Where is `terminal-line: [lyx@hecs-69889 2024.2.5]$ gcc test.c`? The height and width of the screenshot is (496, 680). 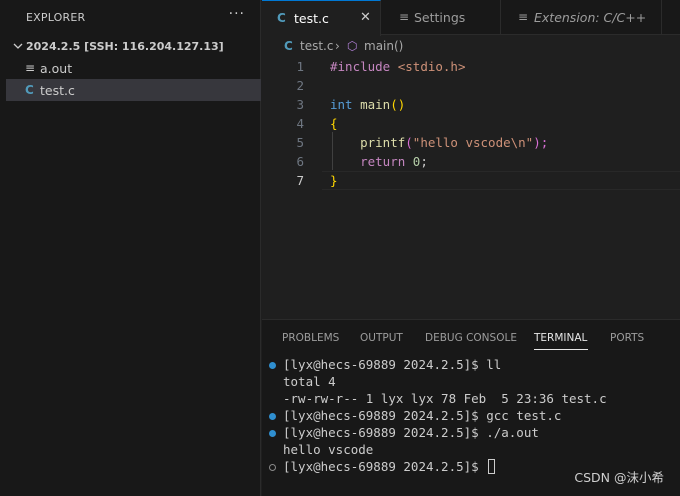 terminal-line: [lyx@hecs-69889 2024.2.5]$ gcc test.c is located at coordinates (422, 415).